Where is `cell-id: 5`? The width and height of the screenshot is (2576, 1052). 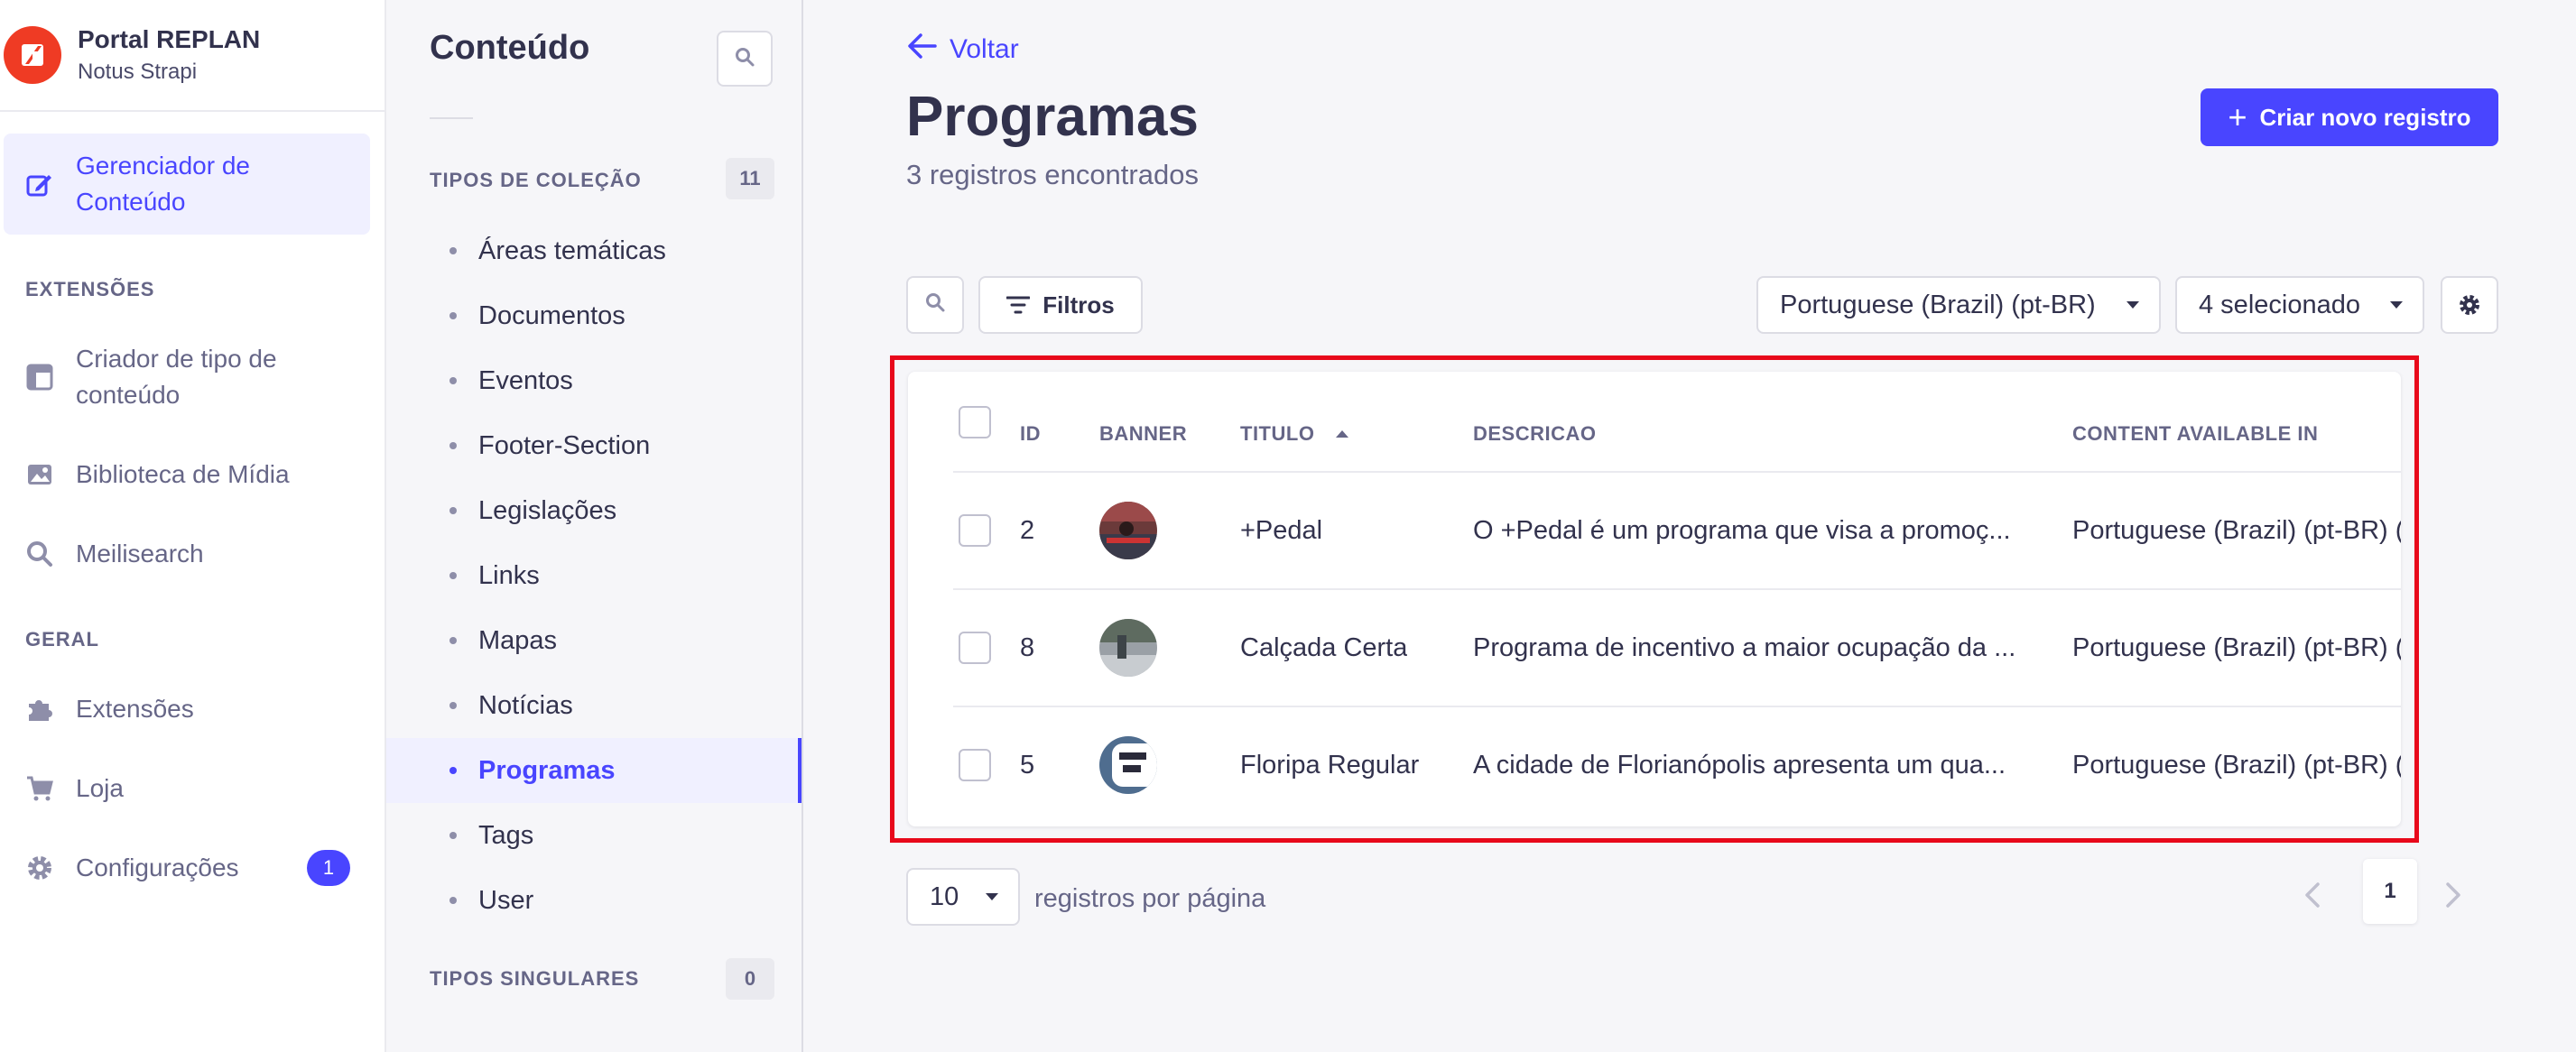
cell-id: 5 is located at coordinates (1027, 765).